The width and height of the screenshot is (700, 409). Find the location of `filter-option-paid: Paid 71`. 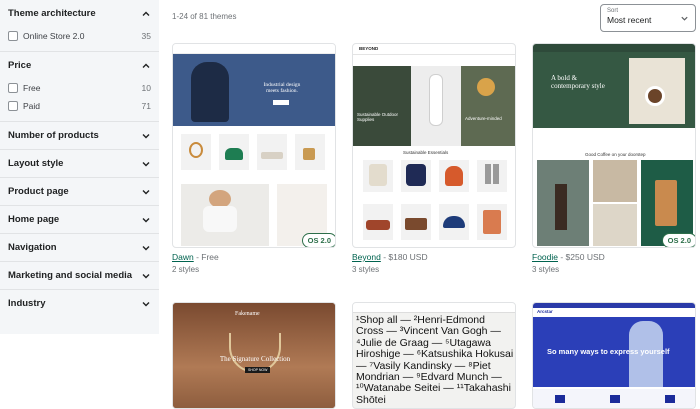

filter-option-paid: Paid 71 is located at coordinates (79, 106).